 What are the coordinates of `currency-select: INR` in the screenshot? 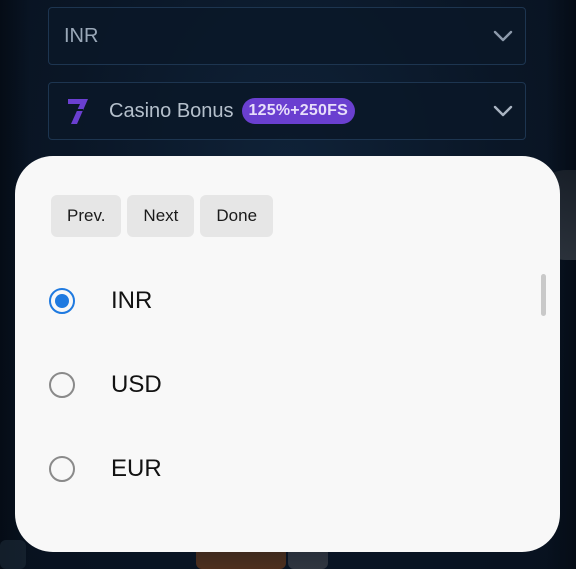 It's located at (287, 36).